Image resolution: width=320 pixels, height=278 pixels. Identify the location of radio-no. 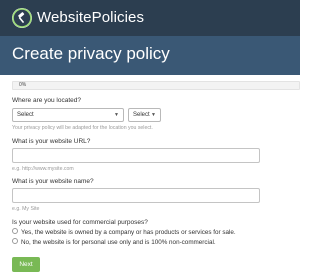
(15, 241).